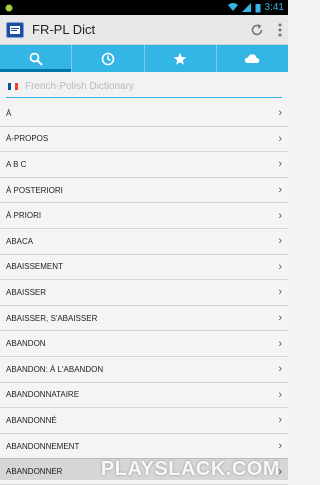  I want to click on tab-history, so click(108, 58).